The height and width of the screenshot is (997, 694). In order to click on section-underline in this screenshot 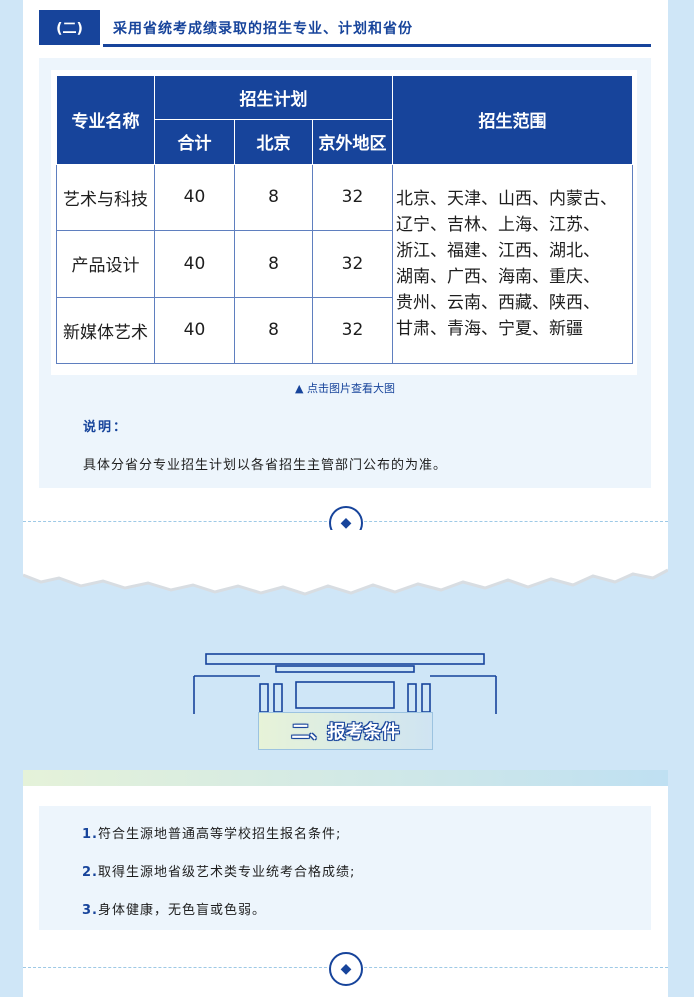, I will do `click(377, 45)`.